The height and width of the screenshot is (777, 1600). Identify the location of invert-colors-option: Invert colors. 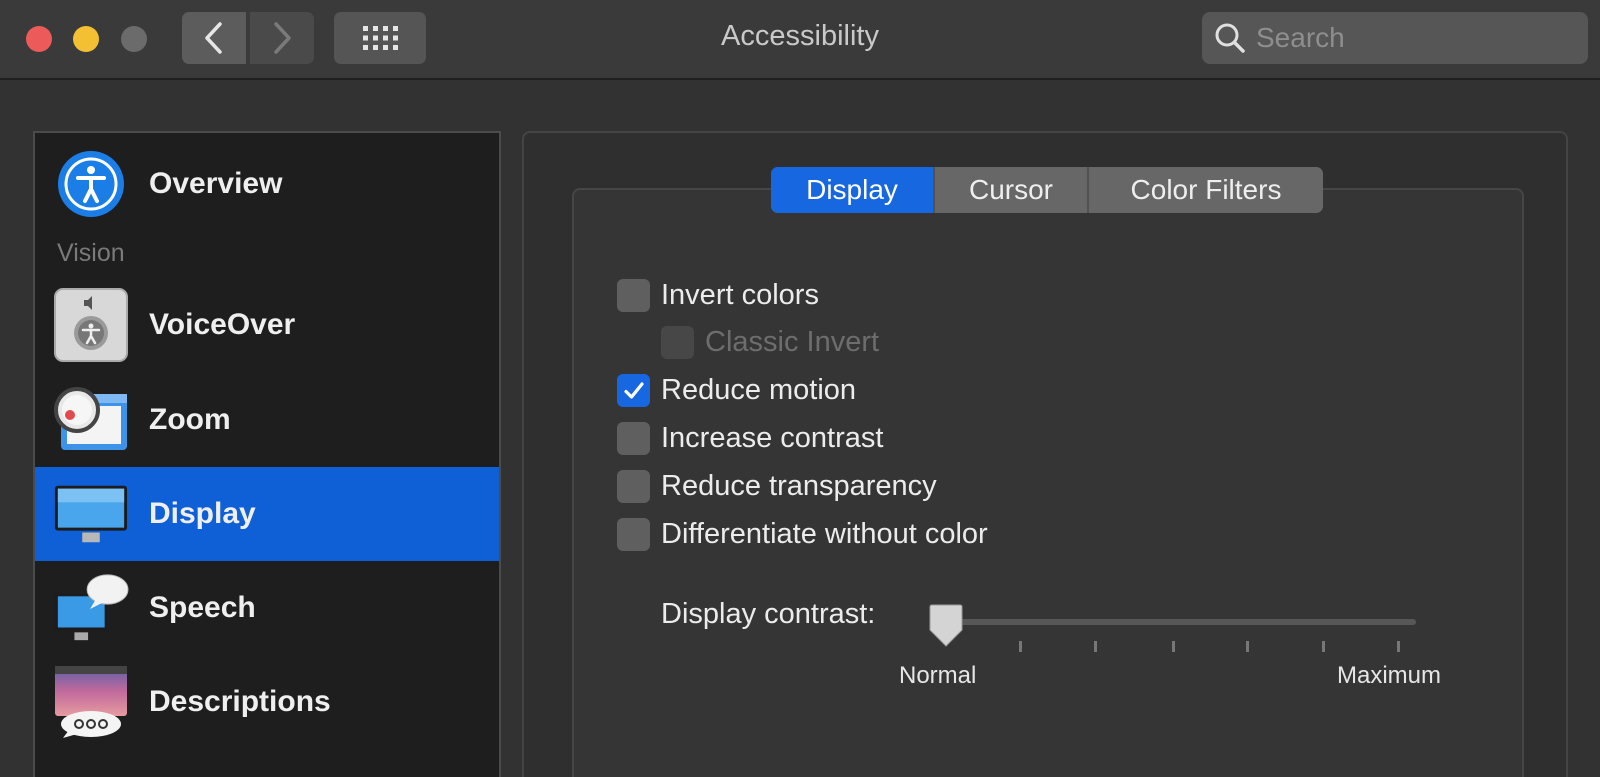
(718, 295).